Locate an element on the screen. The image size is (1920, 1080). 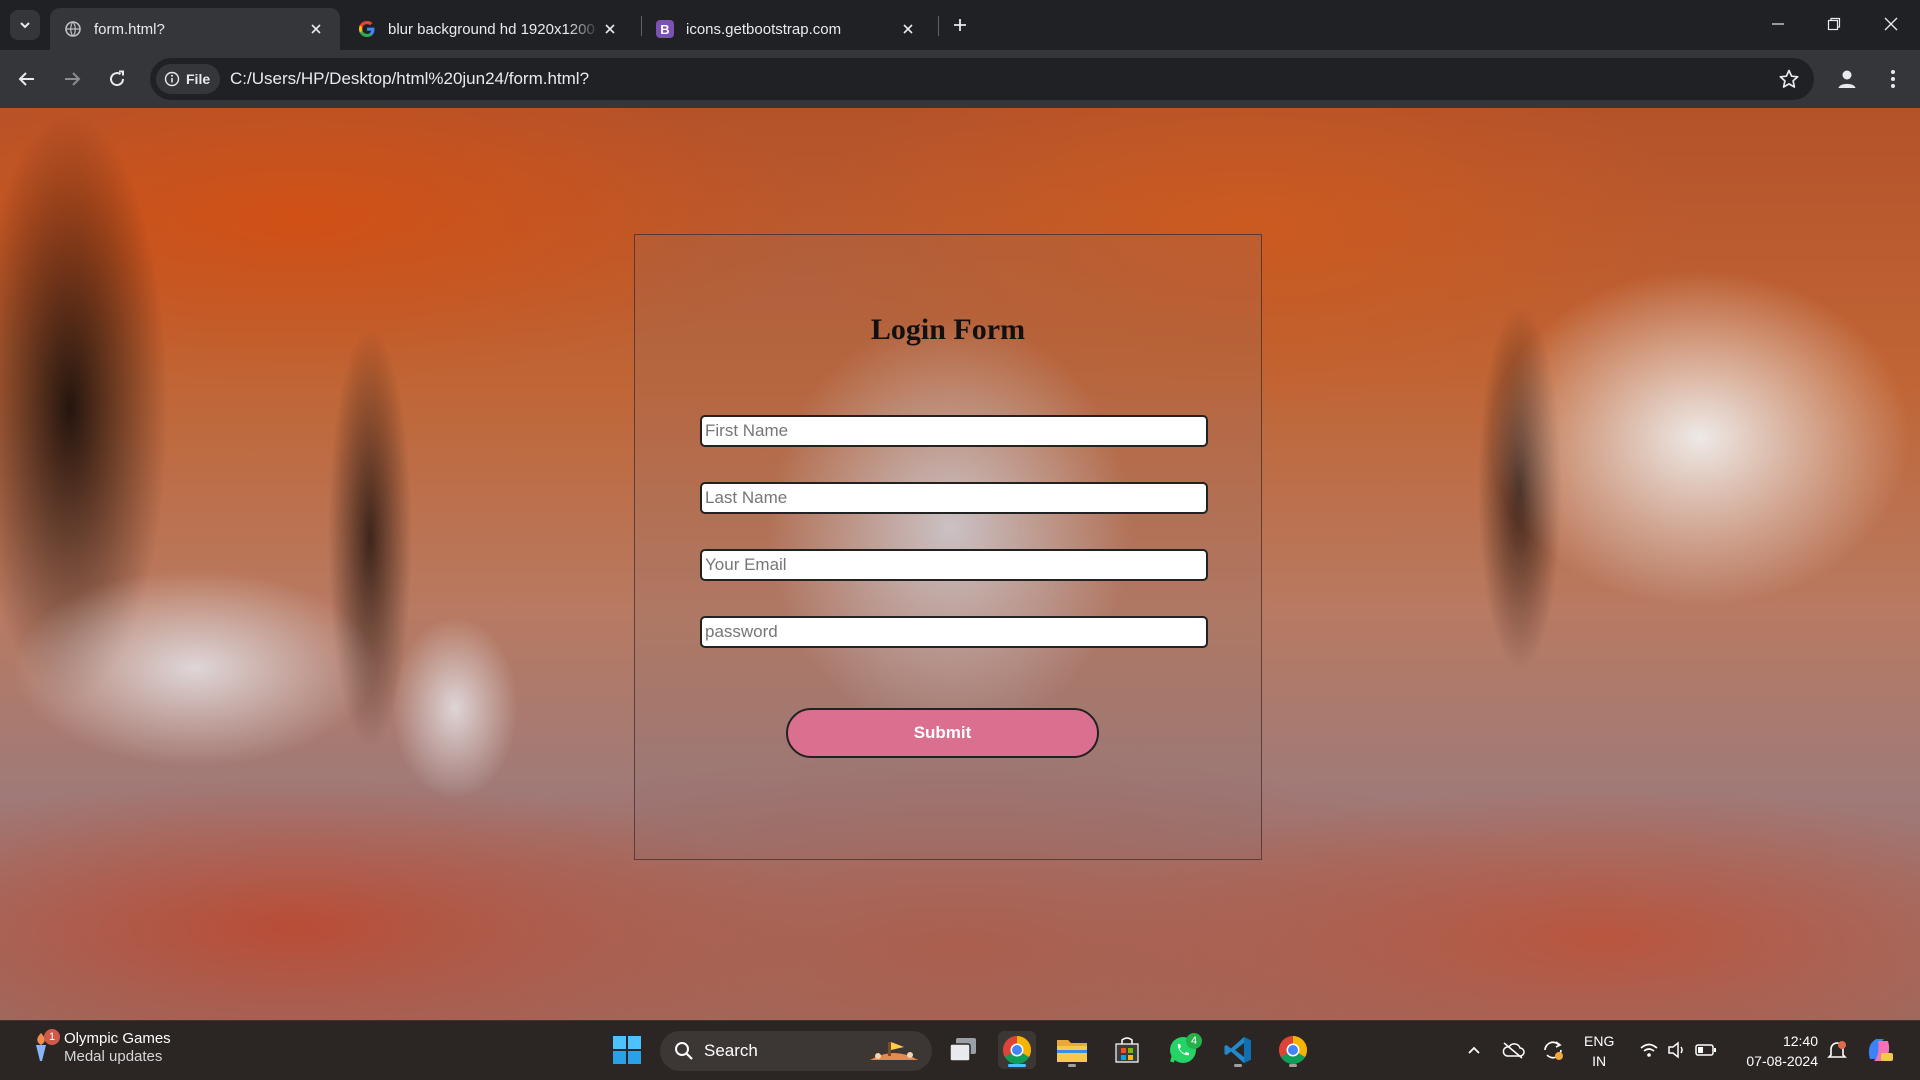
chevron-down-icon is located at coordinates (25, 25).